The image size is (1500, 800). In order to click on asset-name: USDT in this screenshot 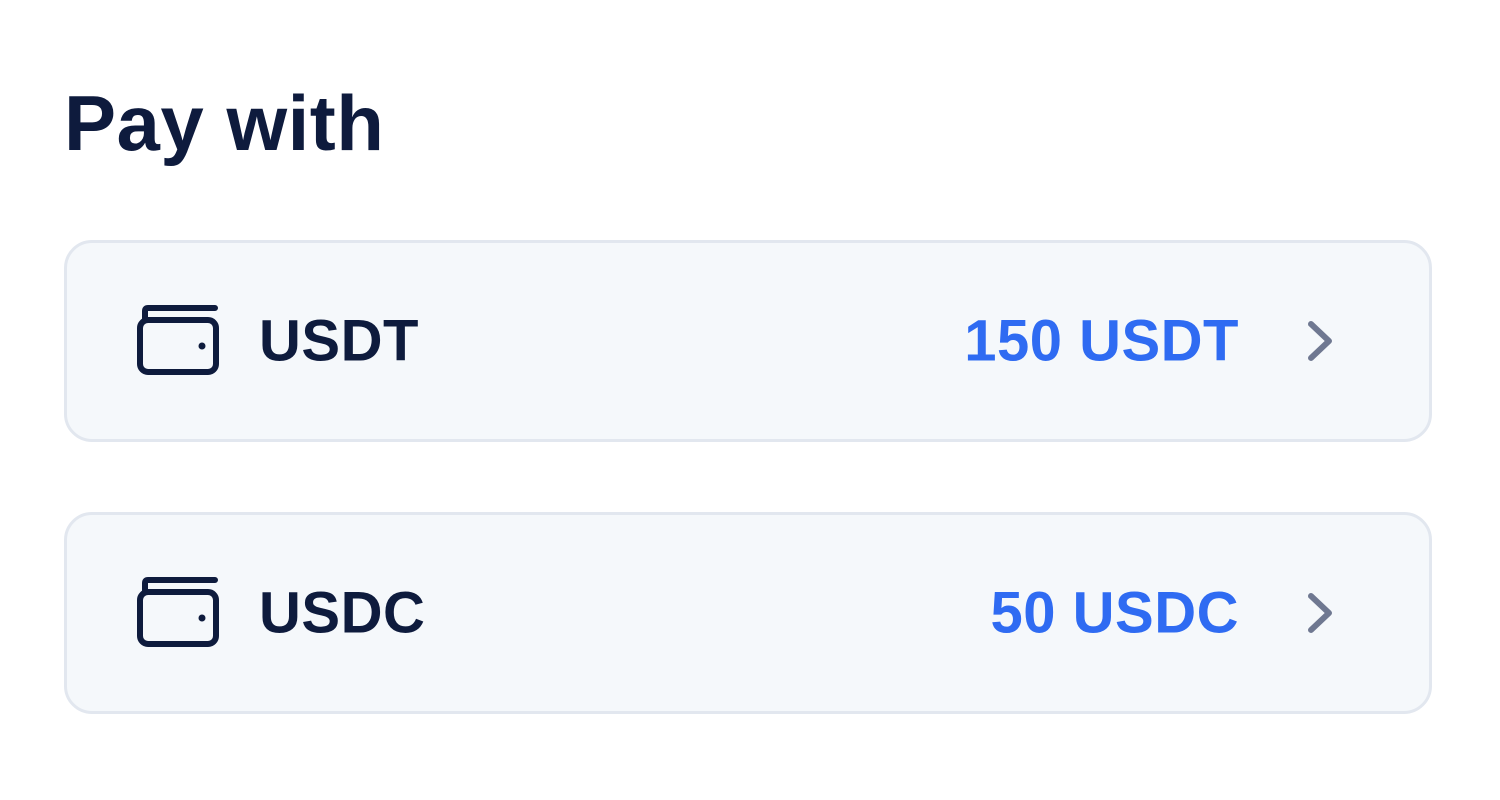, I will do `click(339, 341)`.